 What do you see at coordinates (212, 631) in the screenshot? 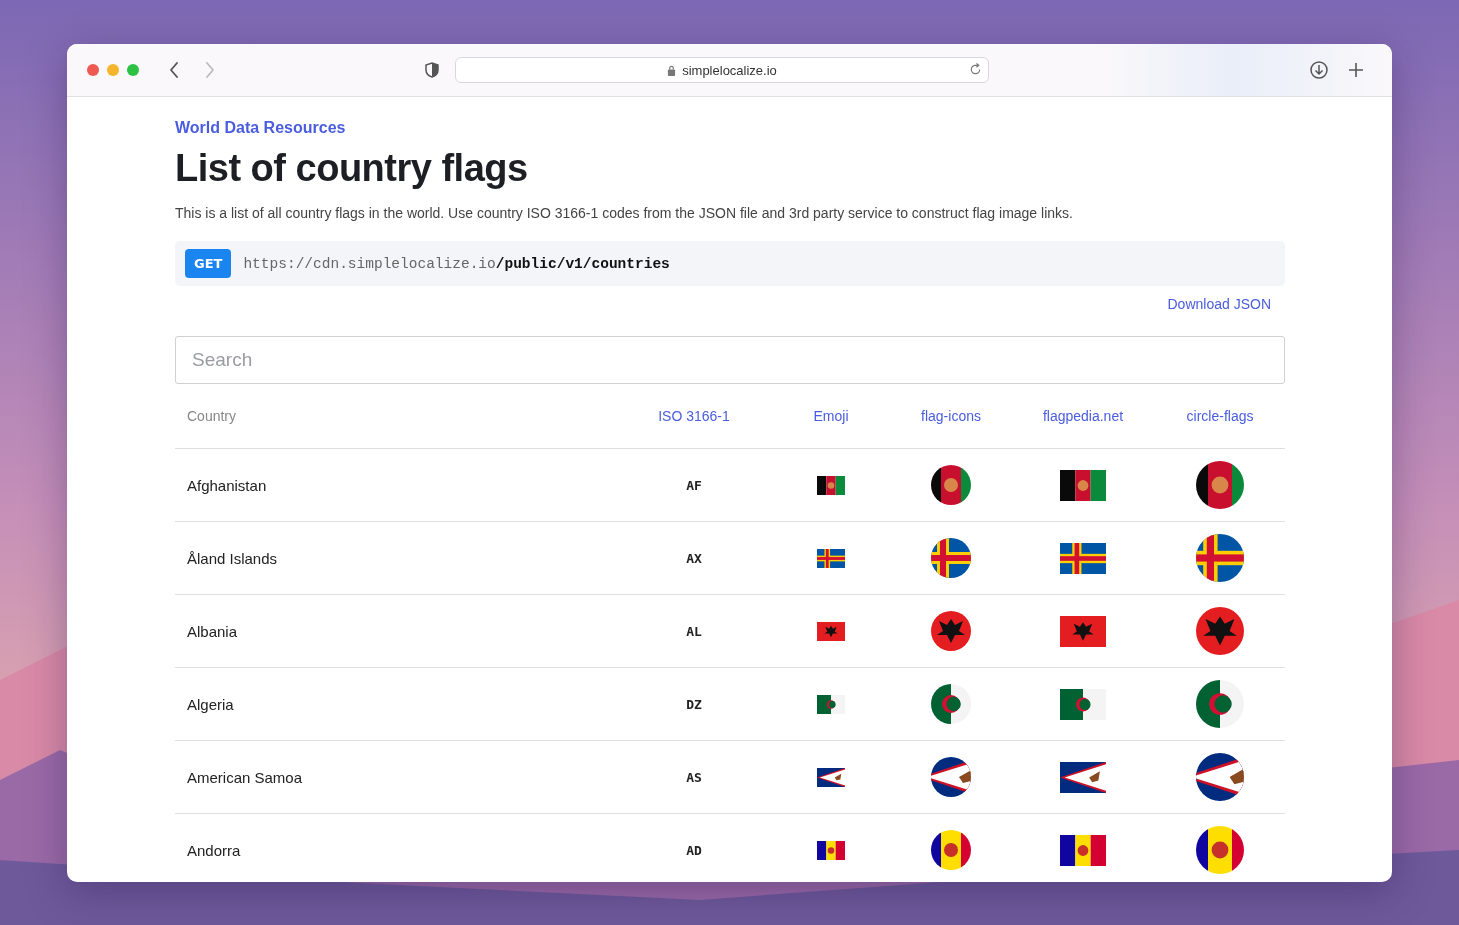
I see `country-name: Albania` at bounding box center [212, 631].